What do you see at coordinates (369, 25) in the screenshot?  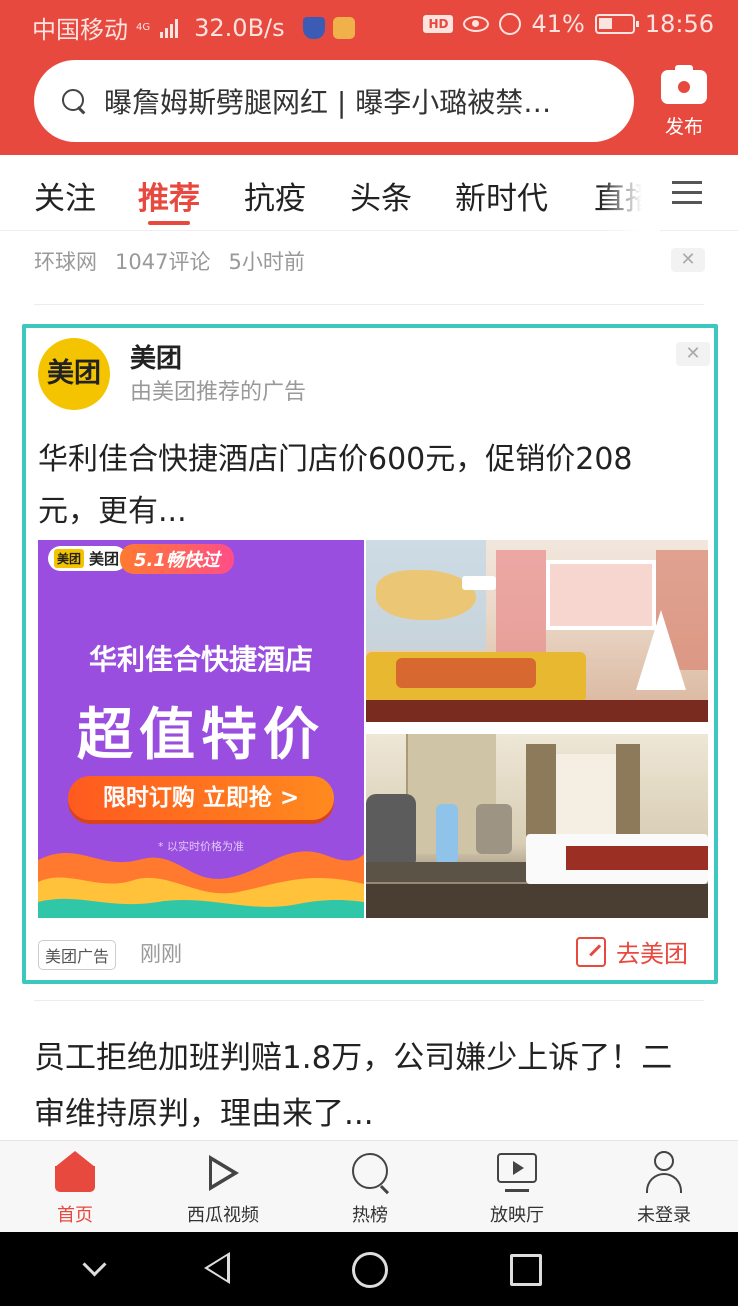 I see `status-bar: 中国移动 4G 32.0B/s HD 41% 18:56` at bounding box center [369, 25].